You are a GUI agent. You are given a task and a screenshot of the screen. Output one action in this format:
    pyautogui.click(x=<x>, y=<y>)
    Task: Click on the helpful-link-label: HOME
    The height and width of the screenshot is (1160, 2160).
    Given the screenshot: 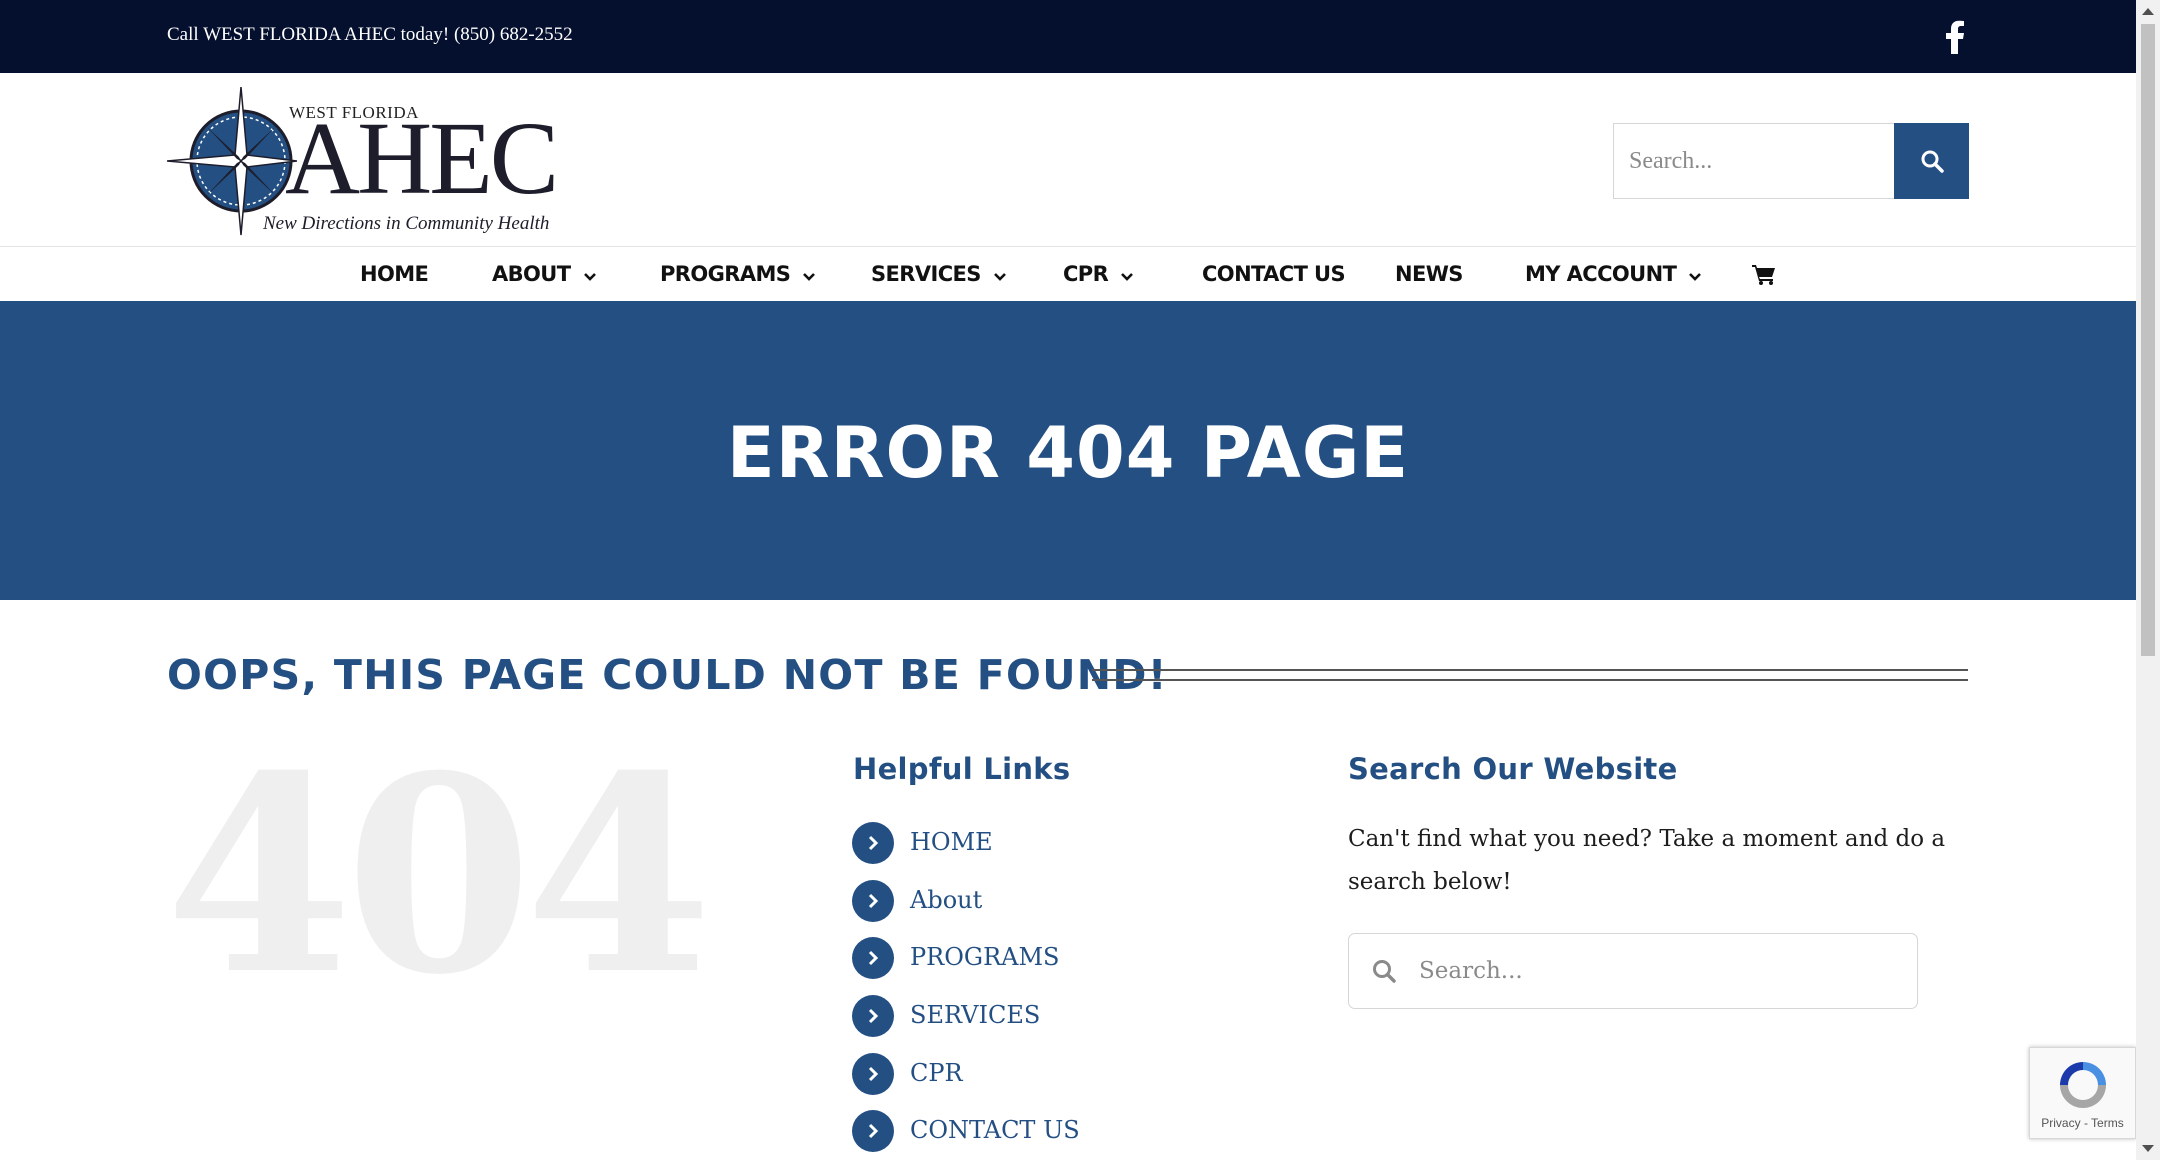 What is the action you would take?
    pyautogui.click(x=951, y=842)
    